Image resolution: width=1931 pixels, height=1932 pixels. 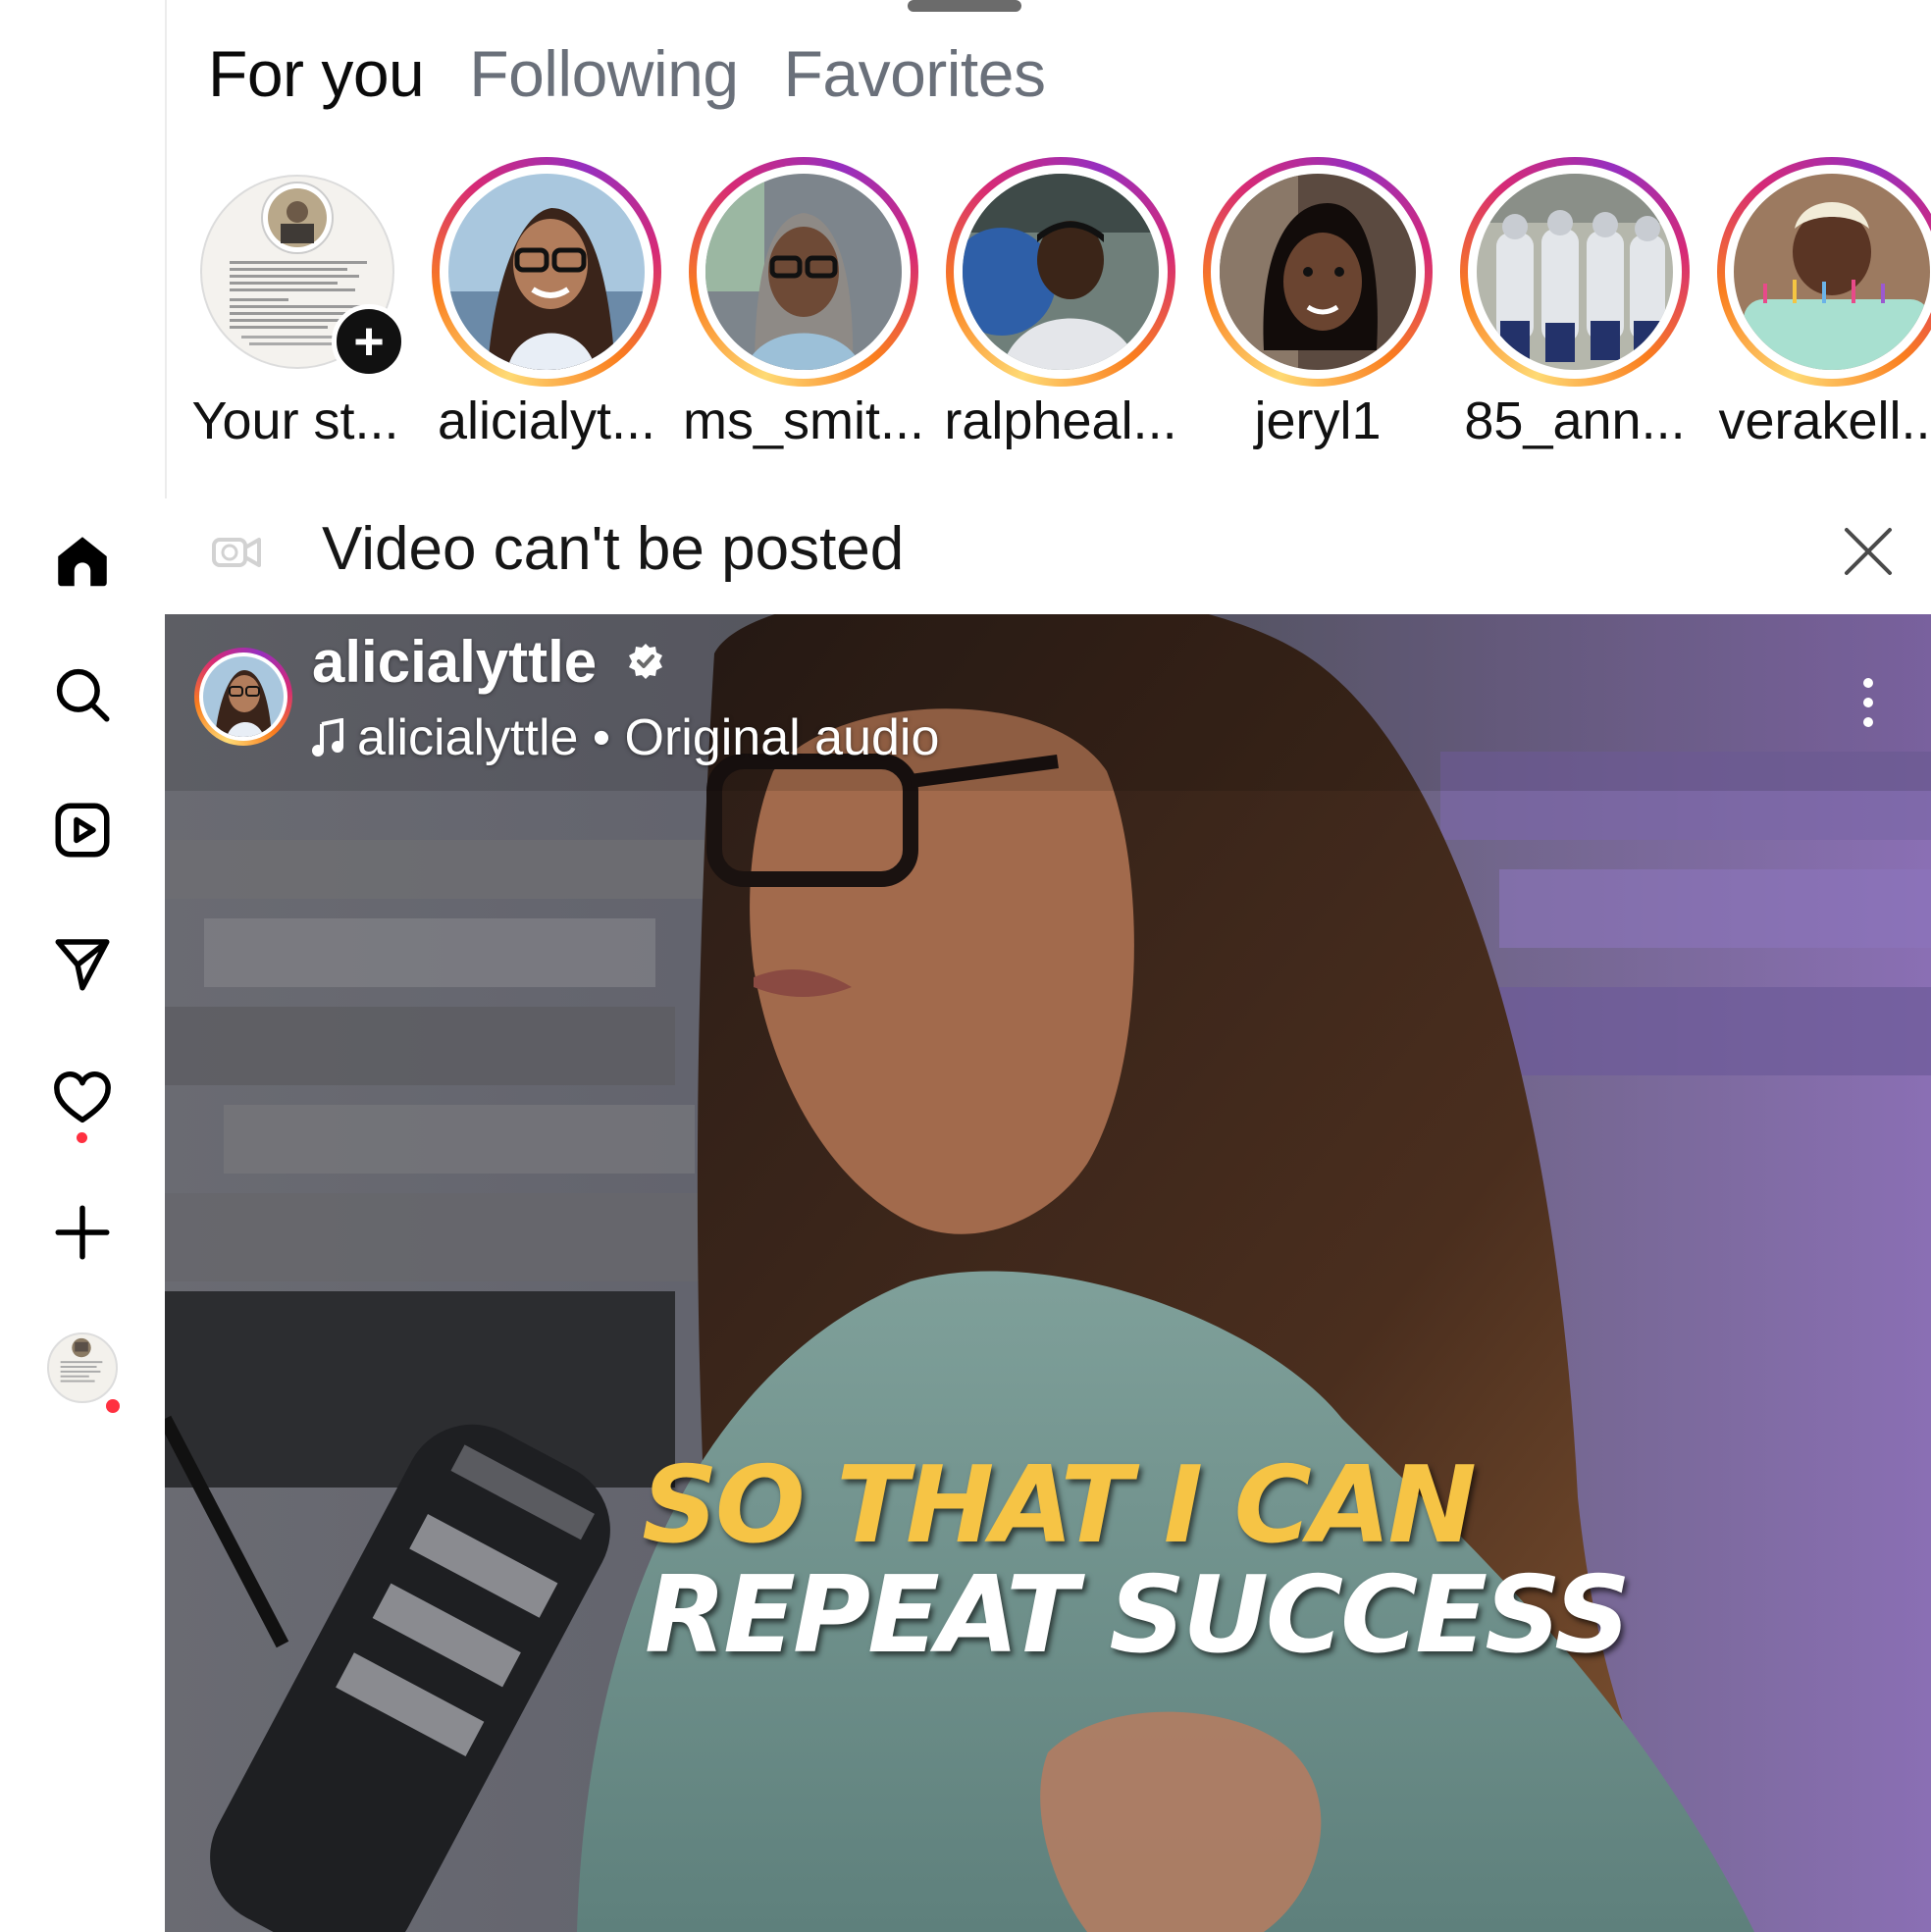 I want to click on reels-button, so click(x=82, y=830).